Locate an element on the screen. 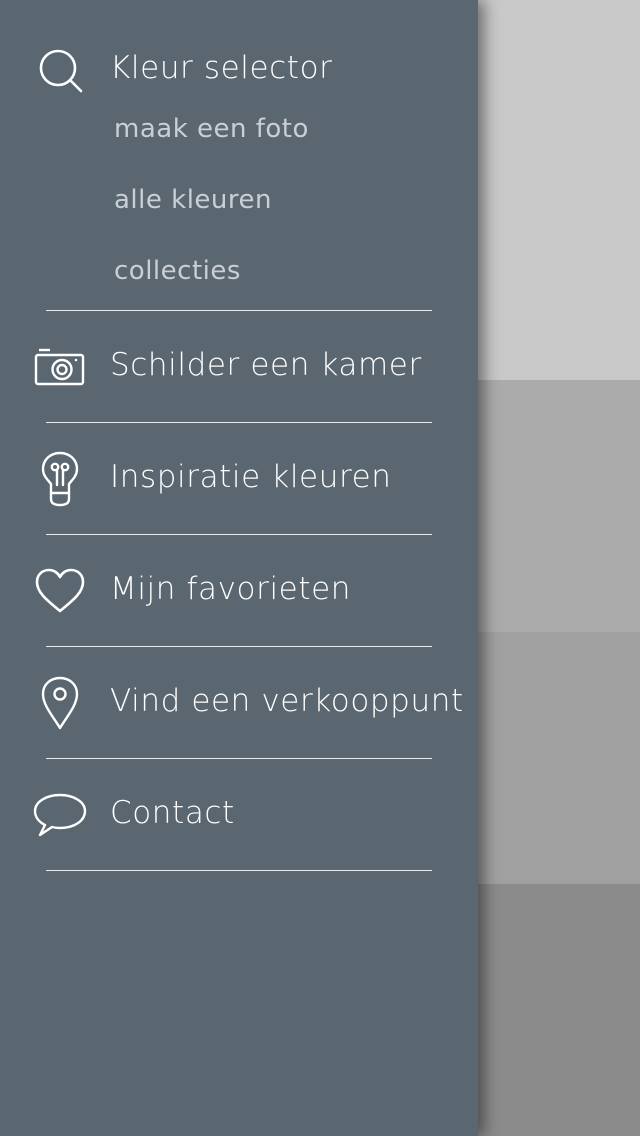  menu-item-favorites: Mijn favorieten is located at coordinates (239, 591).